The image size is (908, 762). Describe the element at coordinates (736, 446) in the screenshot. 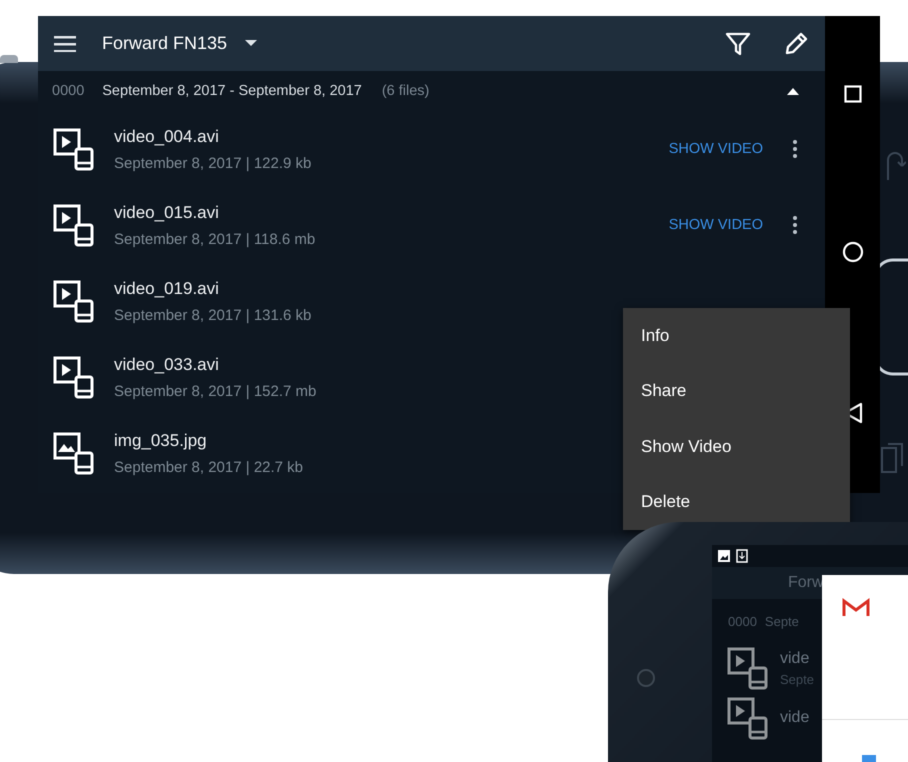

I see `menu-item: Show Video` at that location.